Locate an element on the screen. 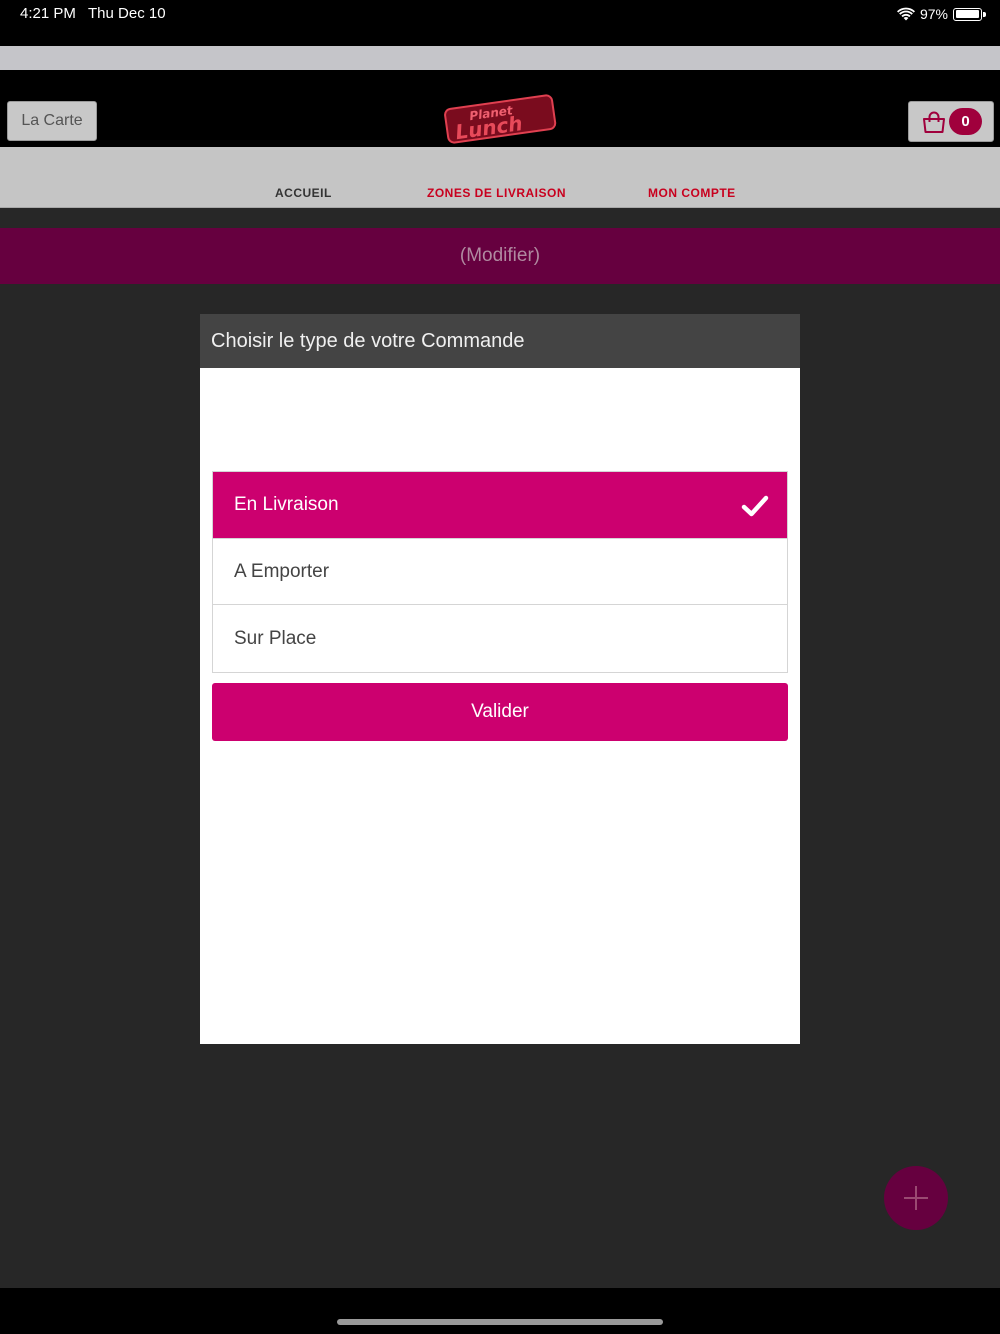 This screenshot has height=1334, width=1000. cart-count-badge: 0 is located at coordinates (965, 121).